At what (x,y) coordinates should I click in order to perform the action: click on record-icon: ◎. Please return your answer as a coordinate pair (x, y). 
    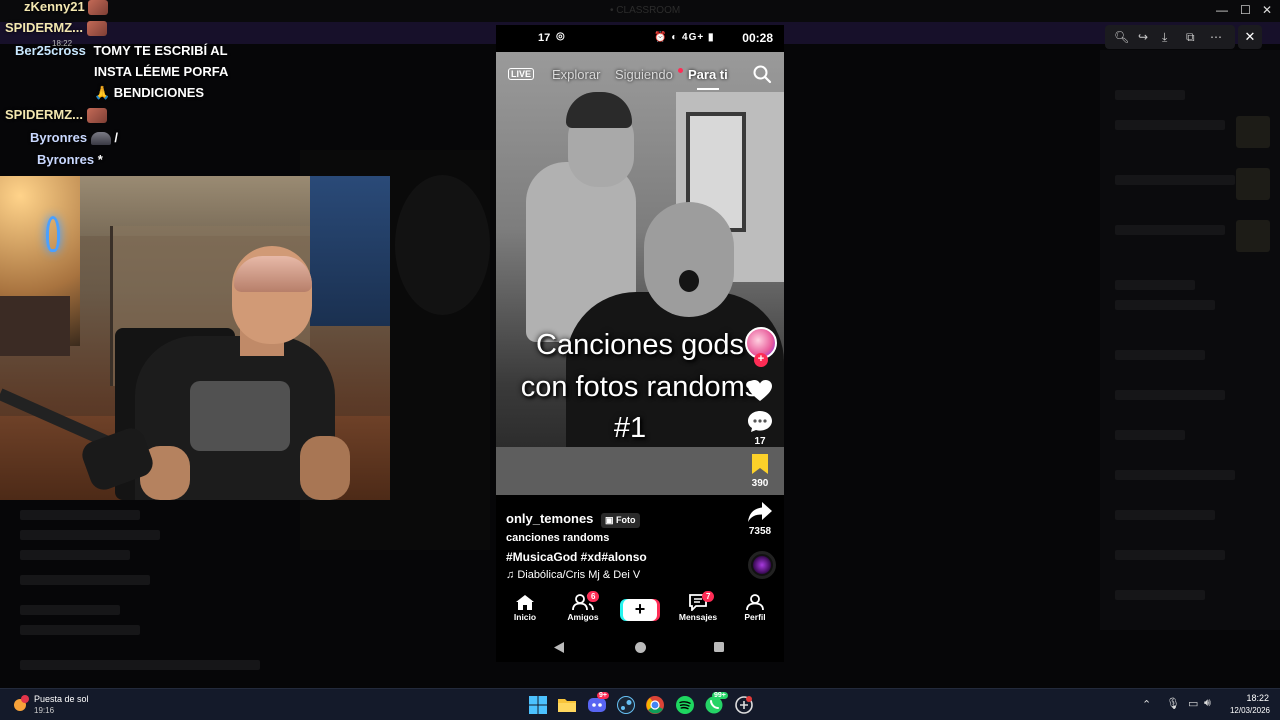
    Looking at the image, I should click on (560, 36).